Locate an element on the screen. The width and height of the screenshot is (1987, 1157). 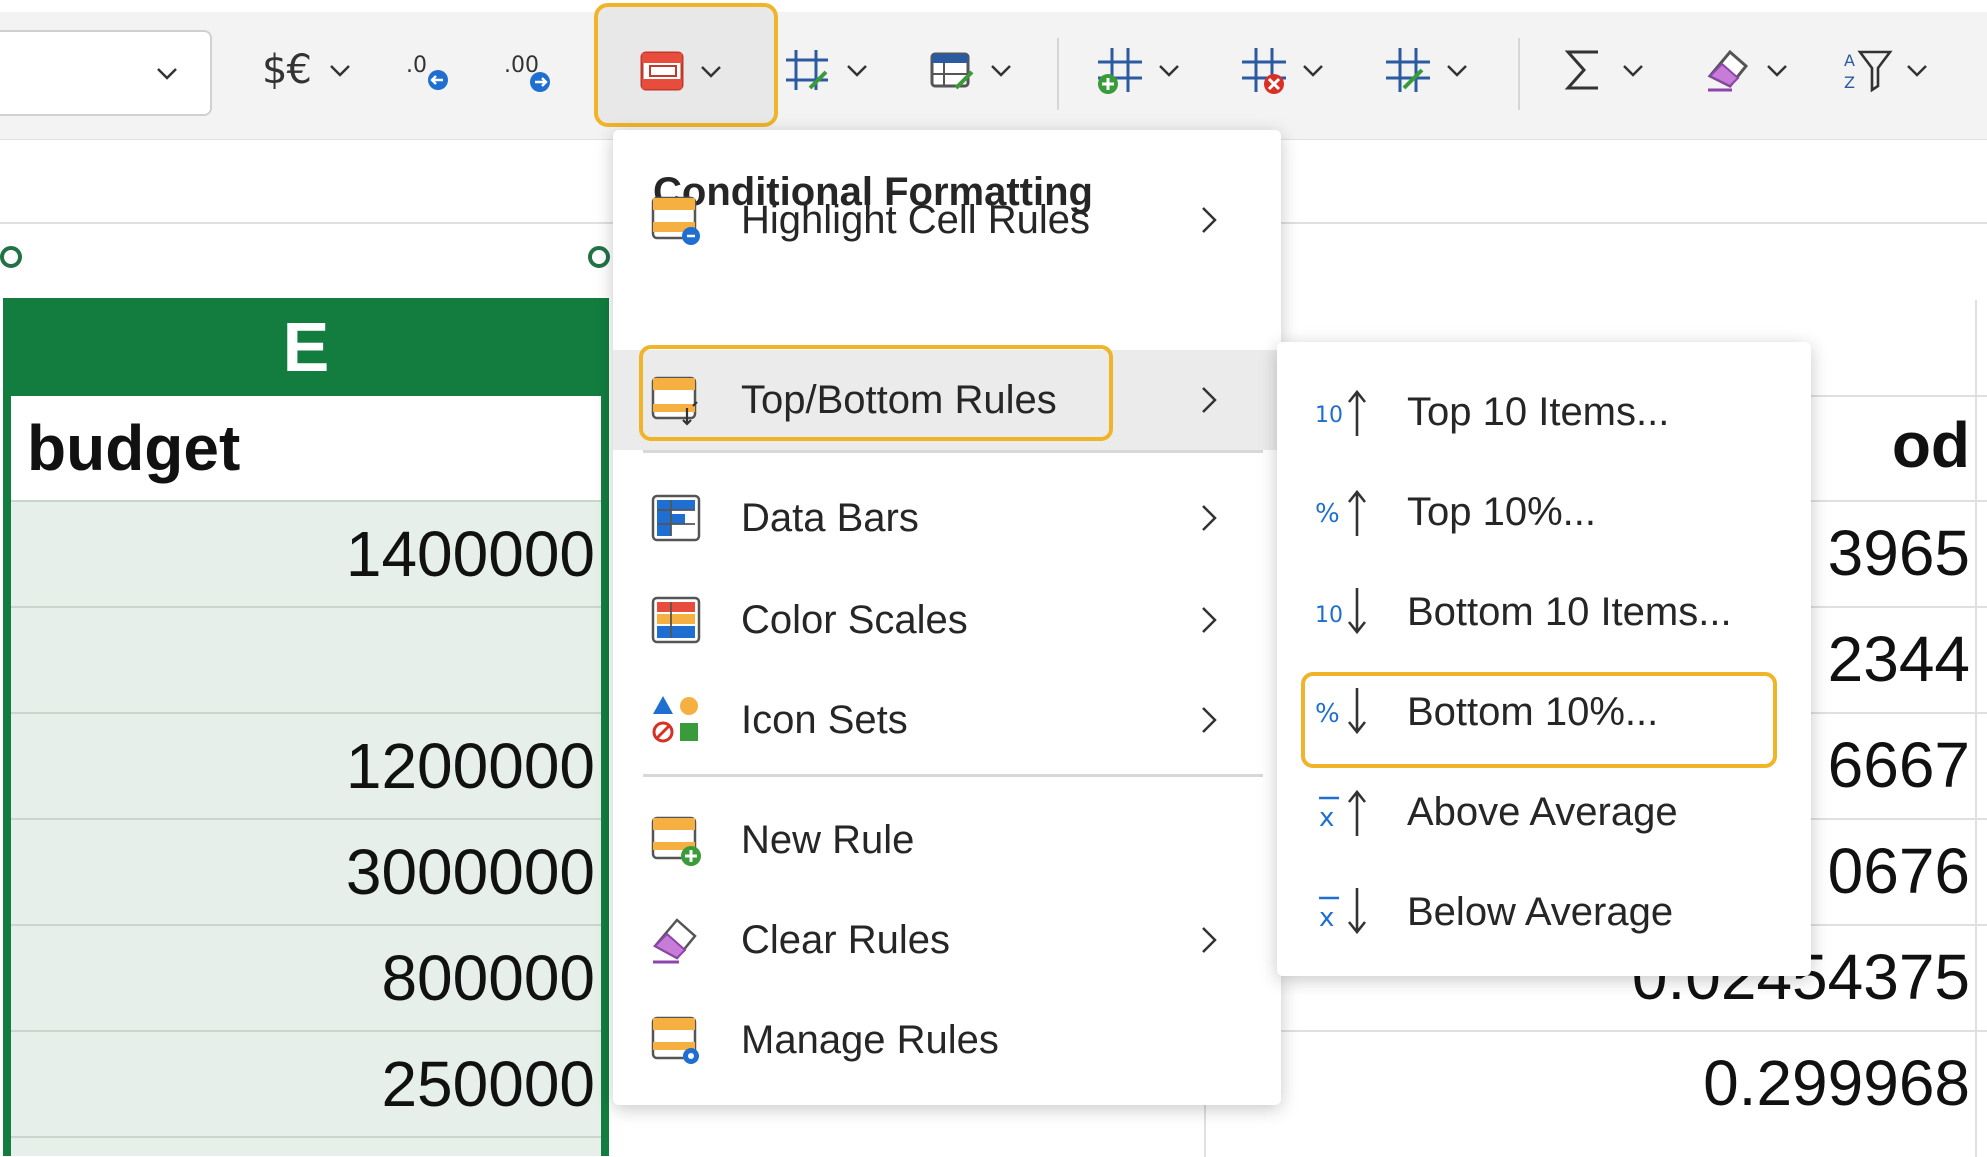
table-cell: 3000000 is located at coordinates (306, 873).